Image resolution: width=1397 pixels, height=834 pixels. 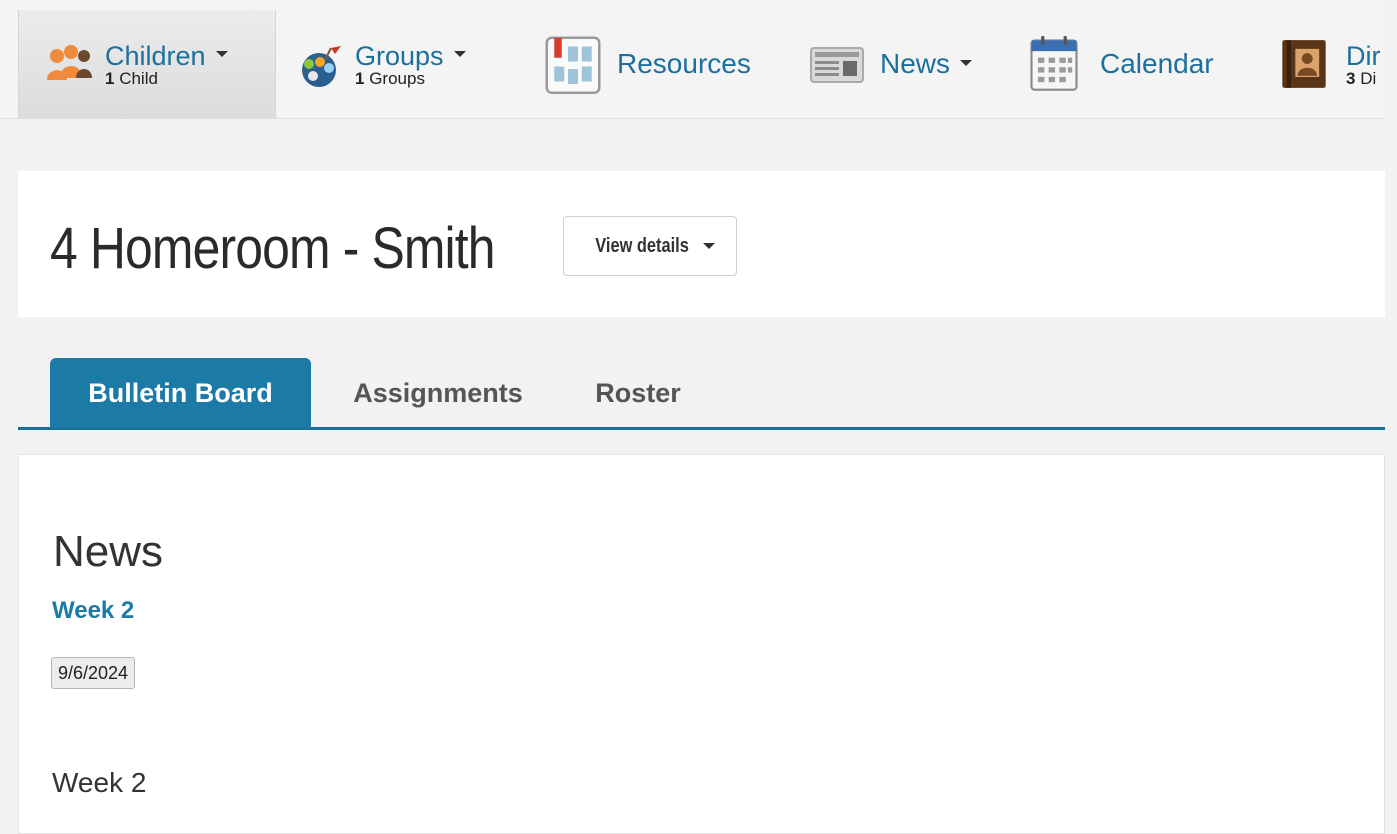 I want to click on news-section-title: News, so click(x=108, y=551).